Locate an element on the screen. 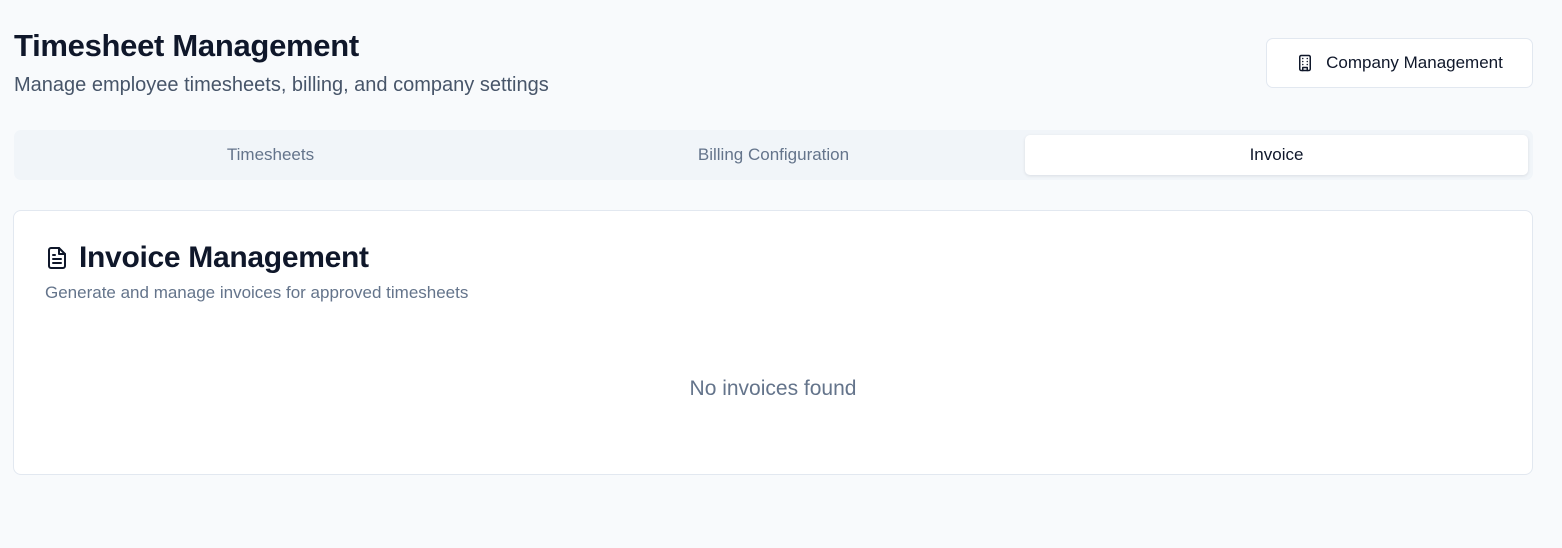  page-title: Timesheet Management is located at coordinates (186, 45).